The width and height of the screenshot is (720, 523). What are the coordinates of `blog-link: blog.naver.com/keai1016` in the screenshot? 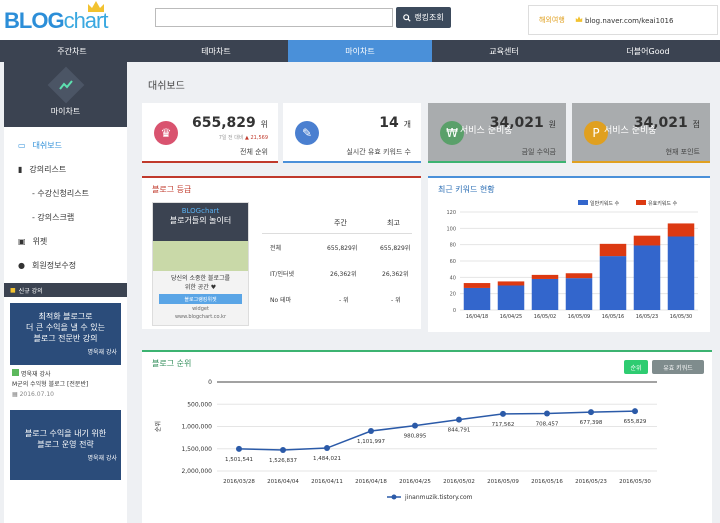 It's located at (624, 20).